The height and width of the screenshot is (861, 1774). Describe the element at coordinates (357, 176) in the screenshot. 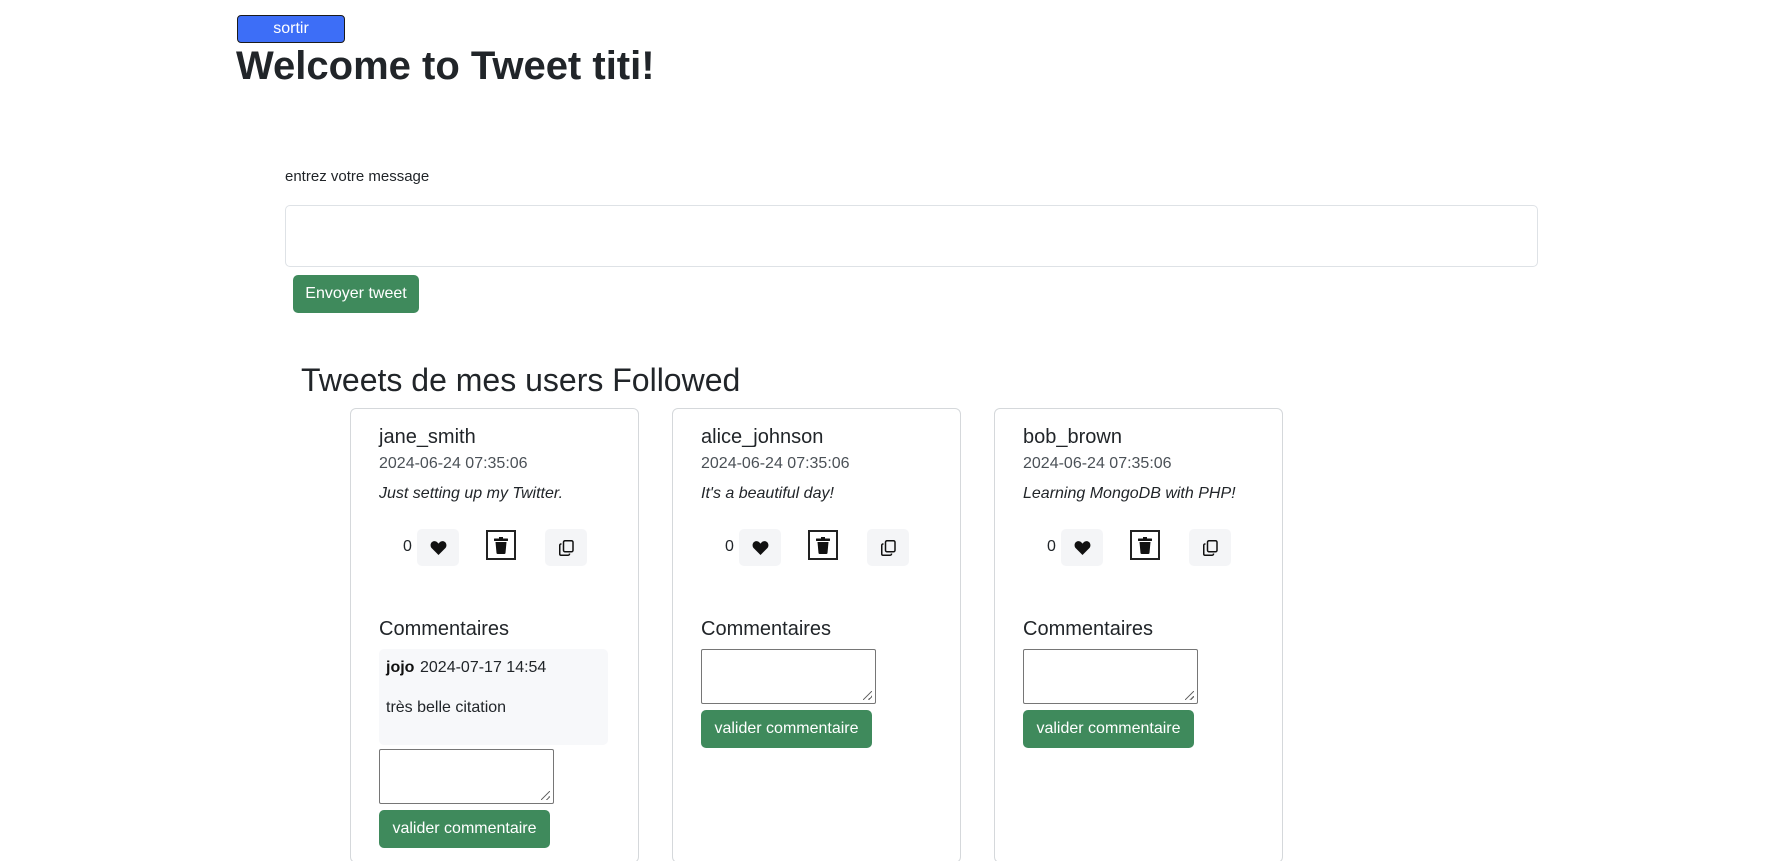

I see `compose-label: entrez votre message` at that location.